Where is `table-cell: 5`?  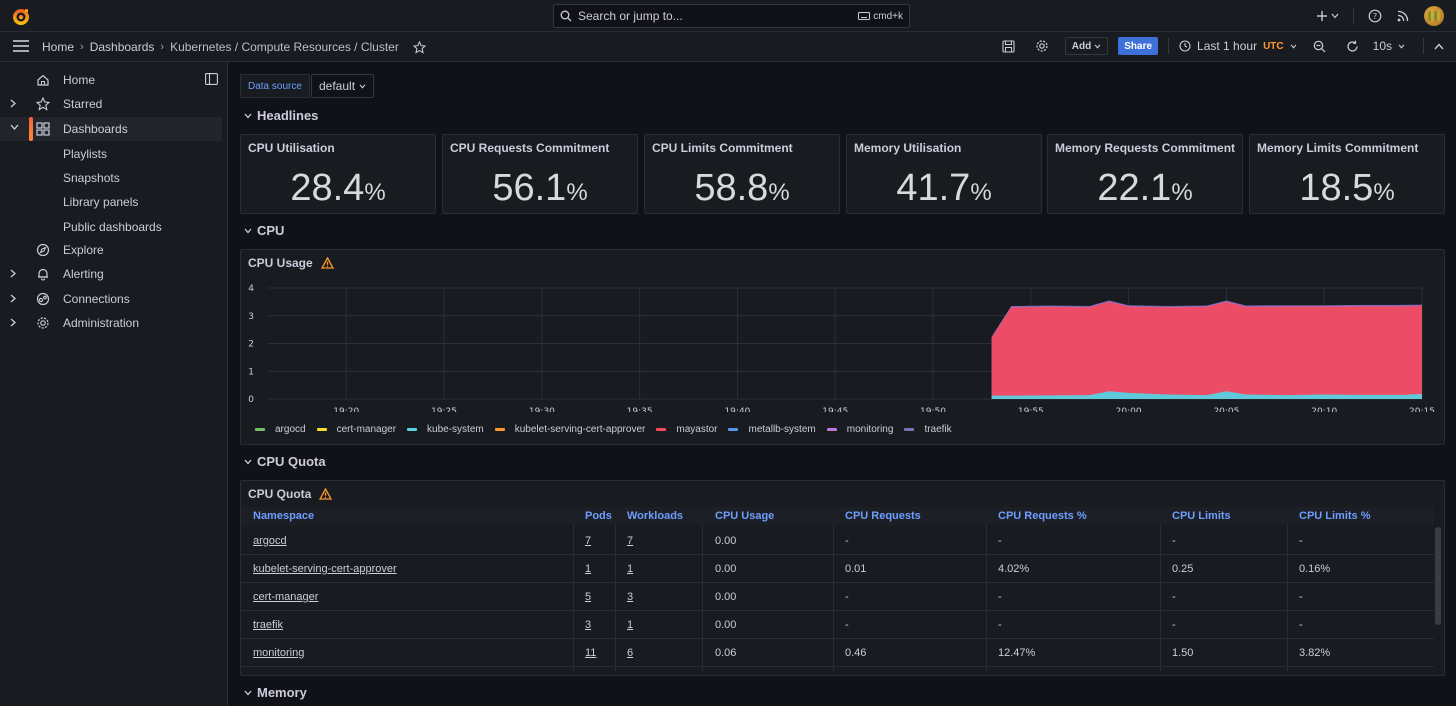 table-cell: 5 is located at coordinates (588, 597).